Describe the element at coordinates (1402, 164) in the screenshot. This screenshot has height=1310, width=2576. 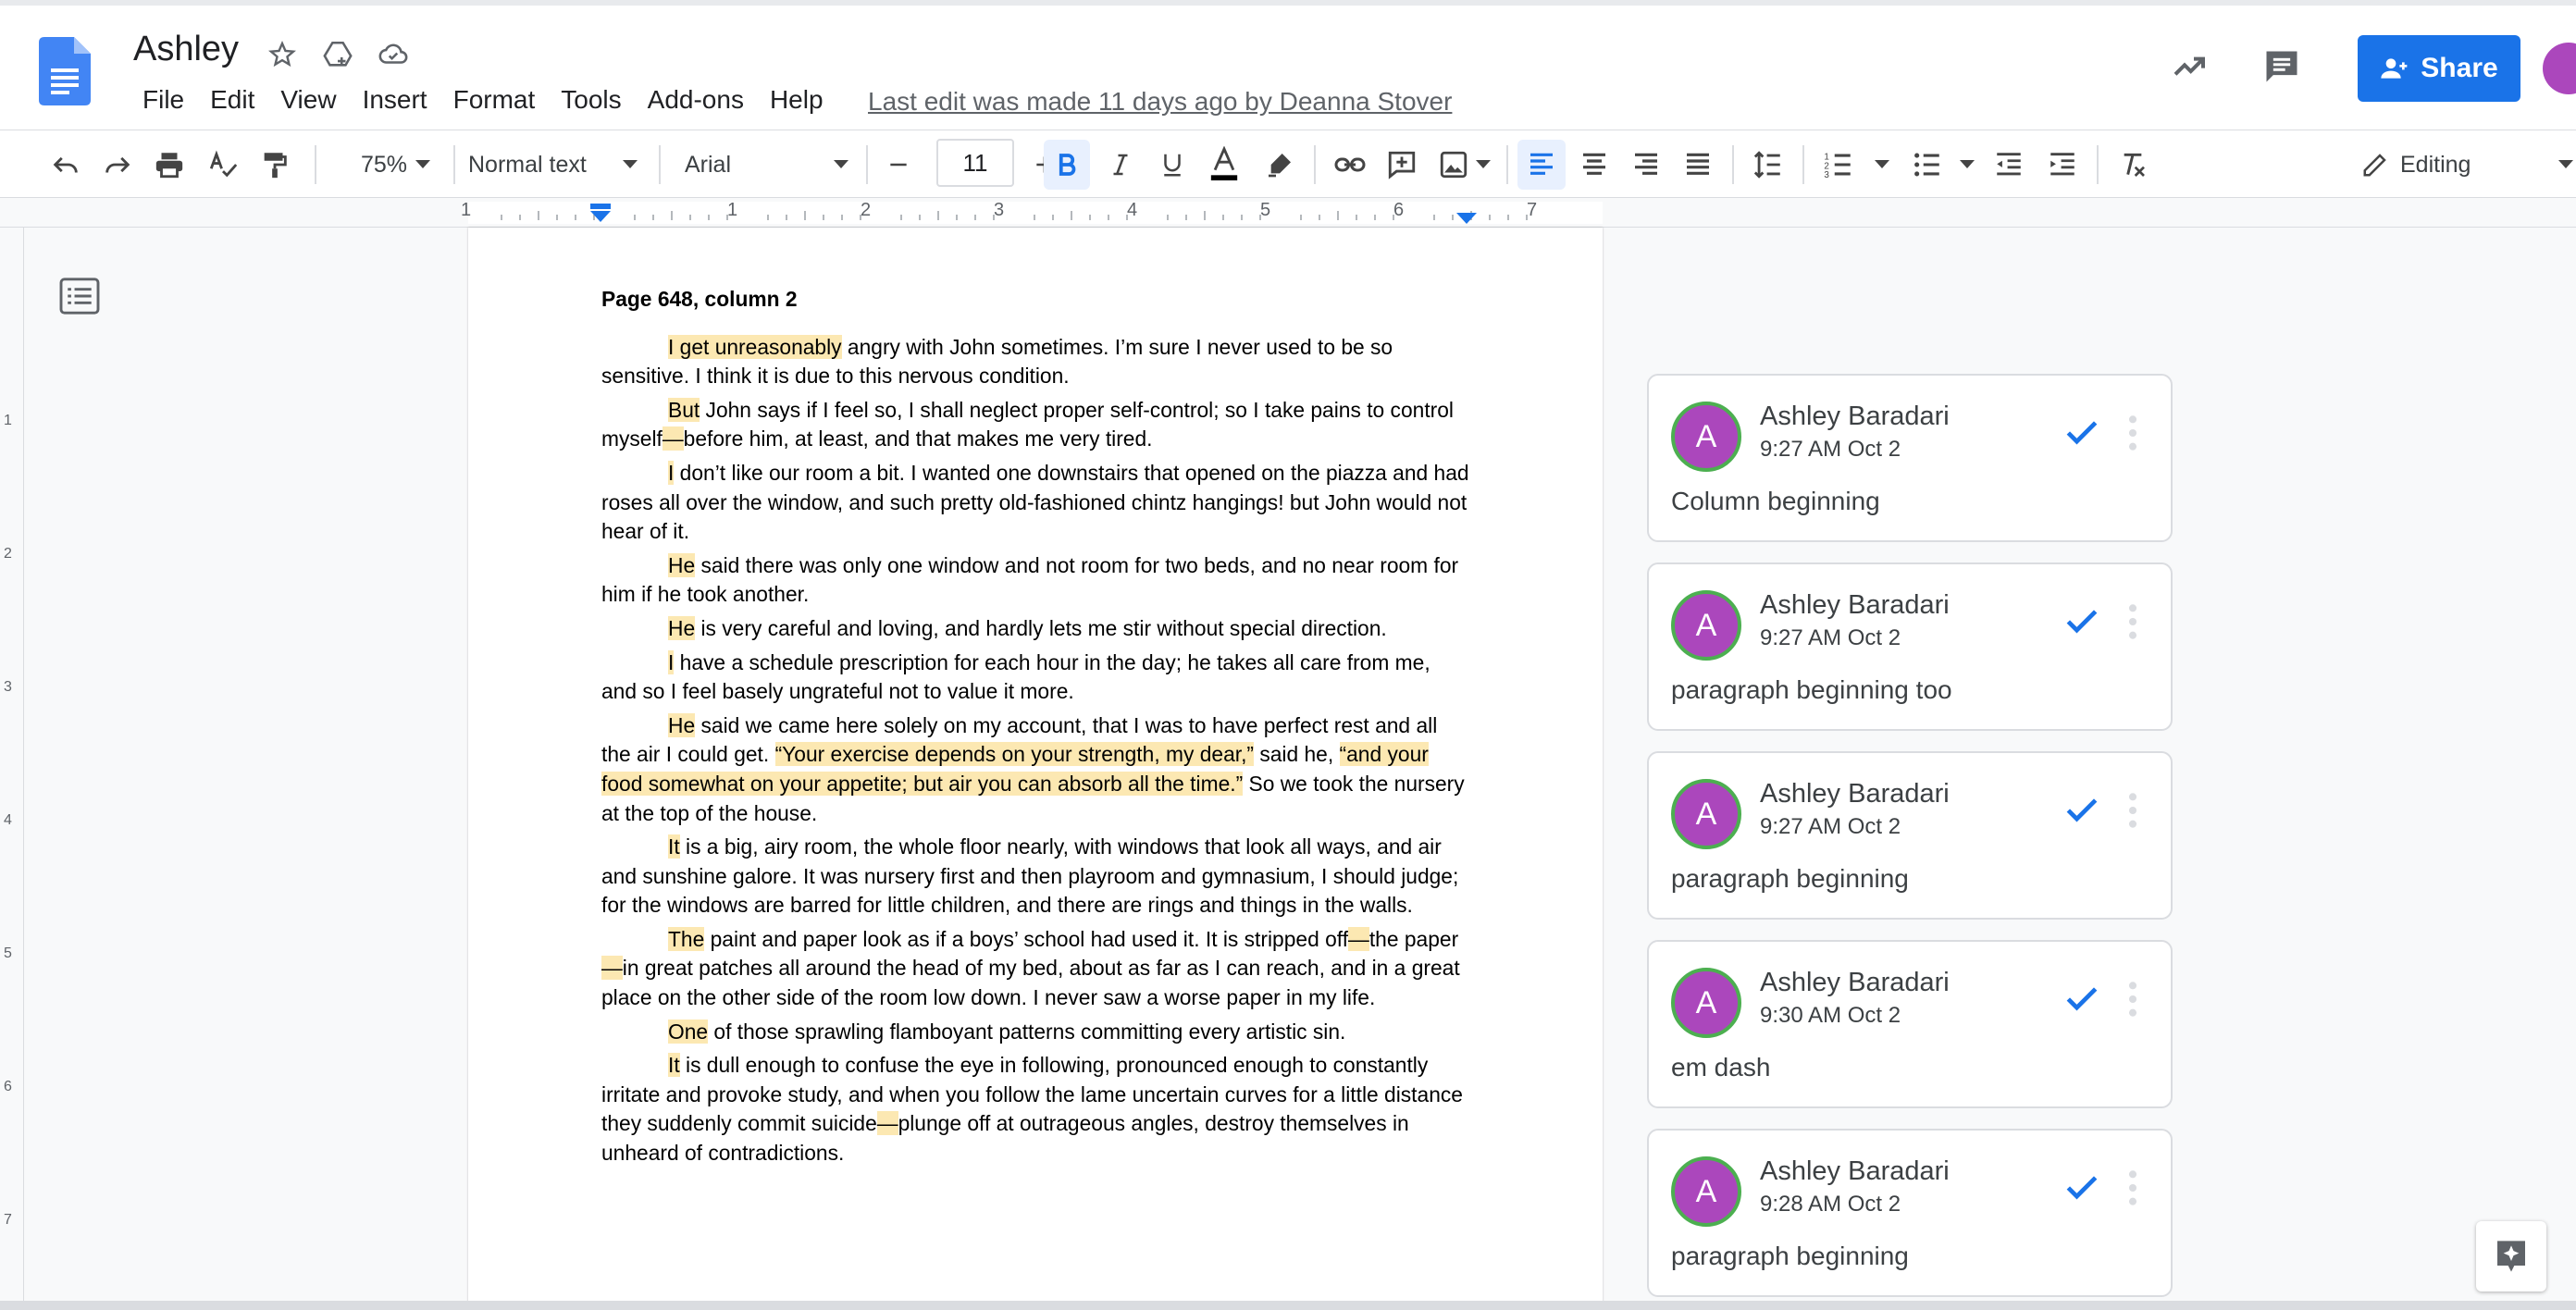
I see `add-comment-icon` at that location.